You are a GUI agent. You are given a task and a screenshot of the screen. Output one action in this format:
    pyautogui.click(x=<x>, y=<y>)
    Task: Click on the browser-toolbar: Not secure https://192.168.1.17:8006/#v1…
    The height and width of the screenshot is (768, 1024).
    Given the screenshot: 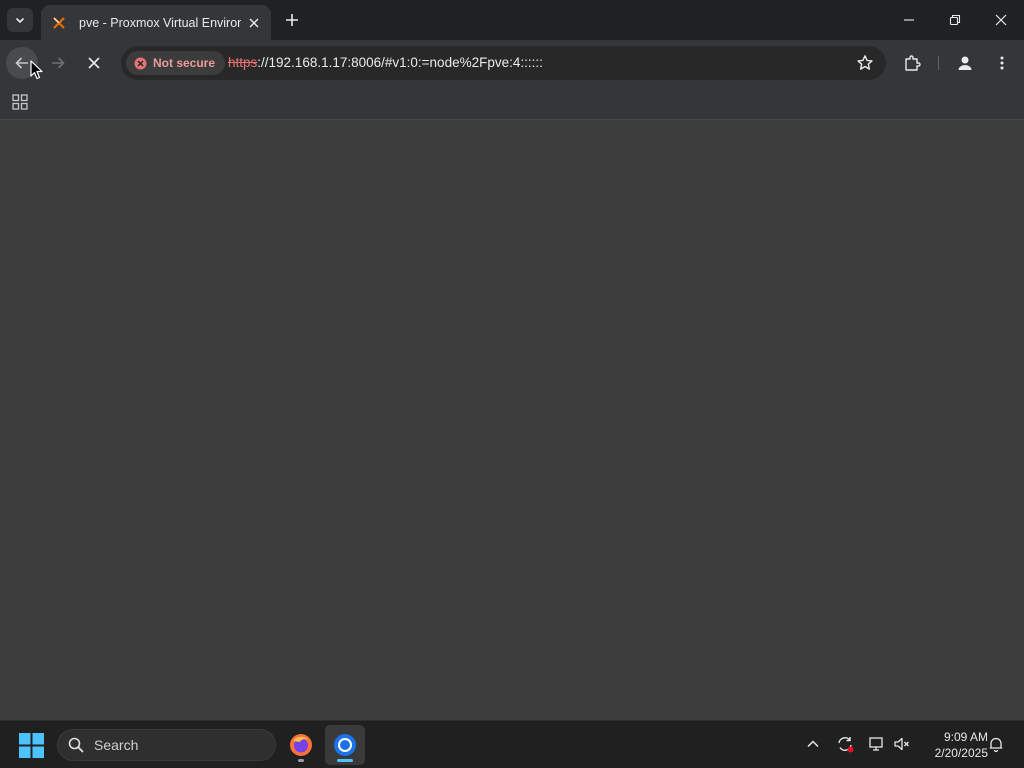 What is the action you would take?
    pyautogui.click(x=512, y=63)
    